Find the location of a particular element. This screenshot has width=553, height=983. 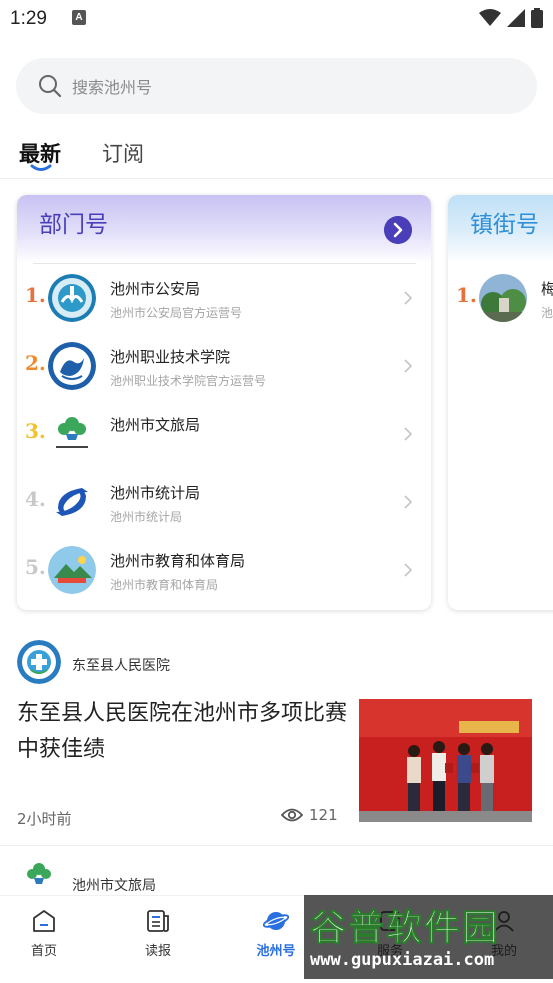

rank-number: 3. is located at coordinates (35, 431).